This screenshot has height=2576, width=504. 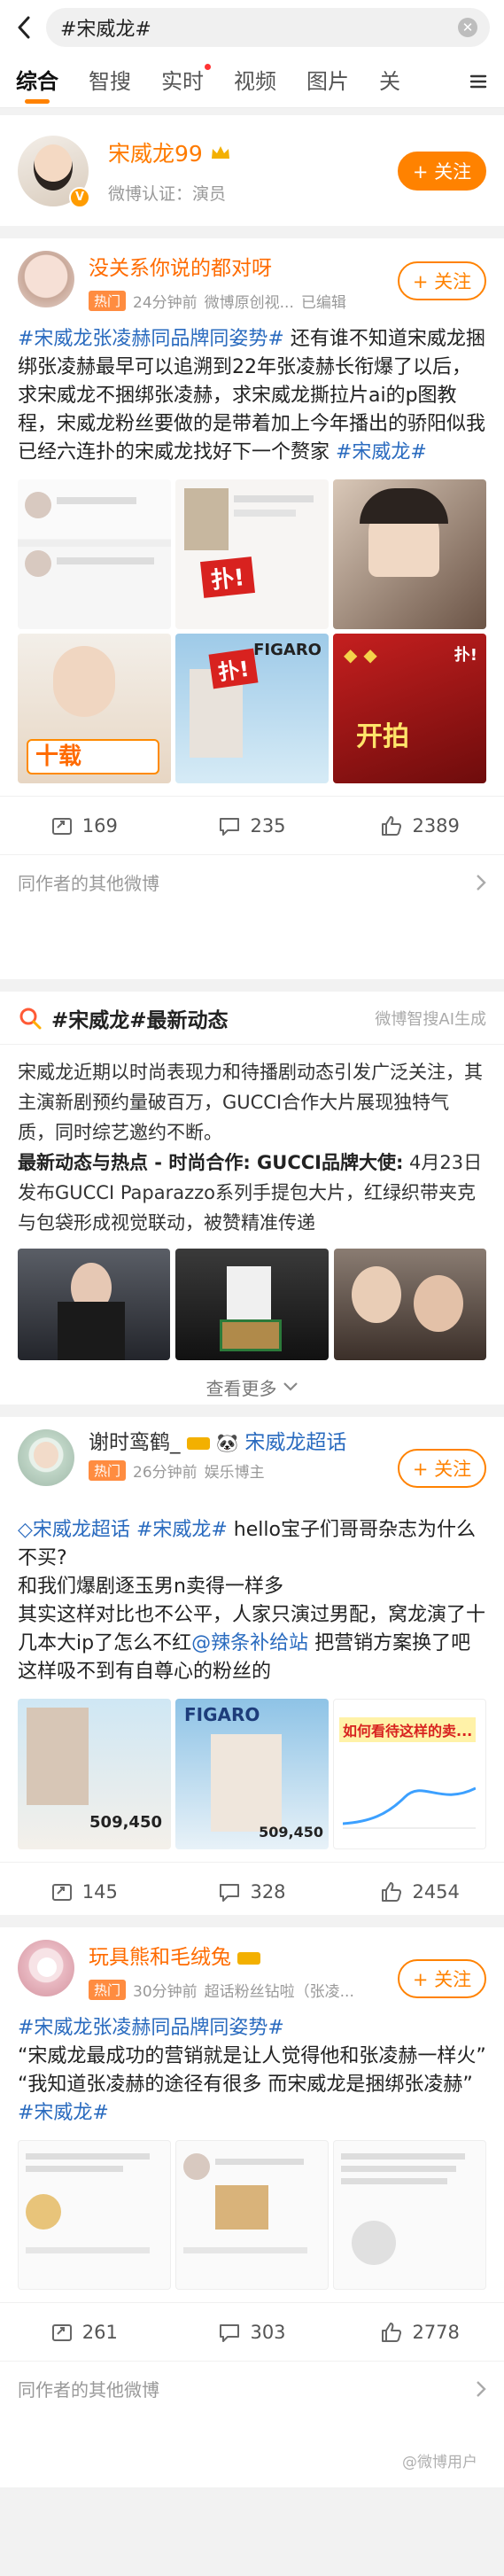 What do you see at coordinates (165, 1473) in the screenshot?
I see `post-time: 26分钟前` at bounding box center [165, 1473].